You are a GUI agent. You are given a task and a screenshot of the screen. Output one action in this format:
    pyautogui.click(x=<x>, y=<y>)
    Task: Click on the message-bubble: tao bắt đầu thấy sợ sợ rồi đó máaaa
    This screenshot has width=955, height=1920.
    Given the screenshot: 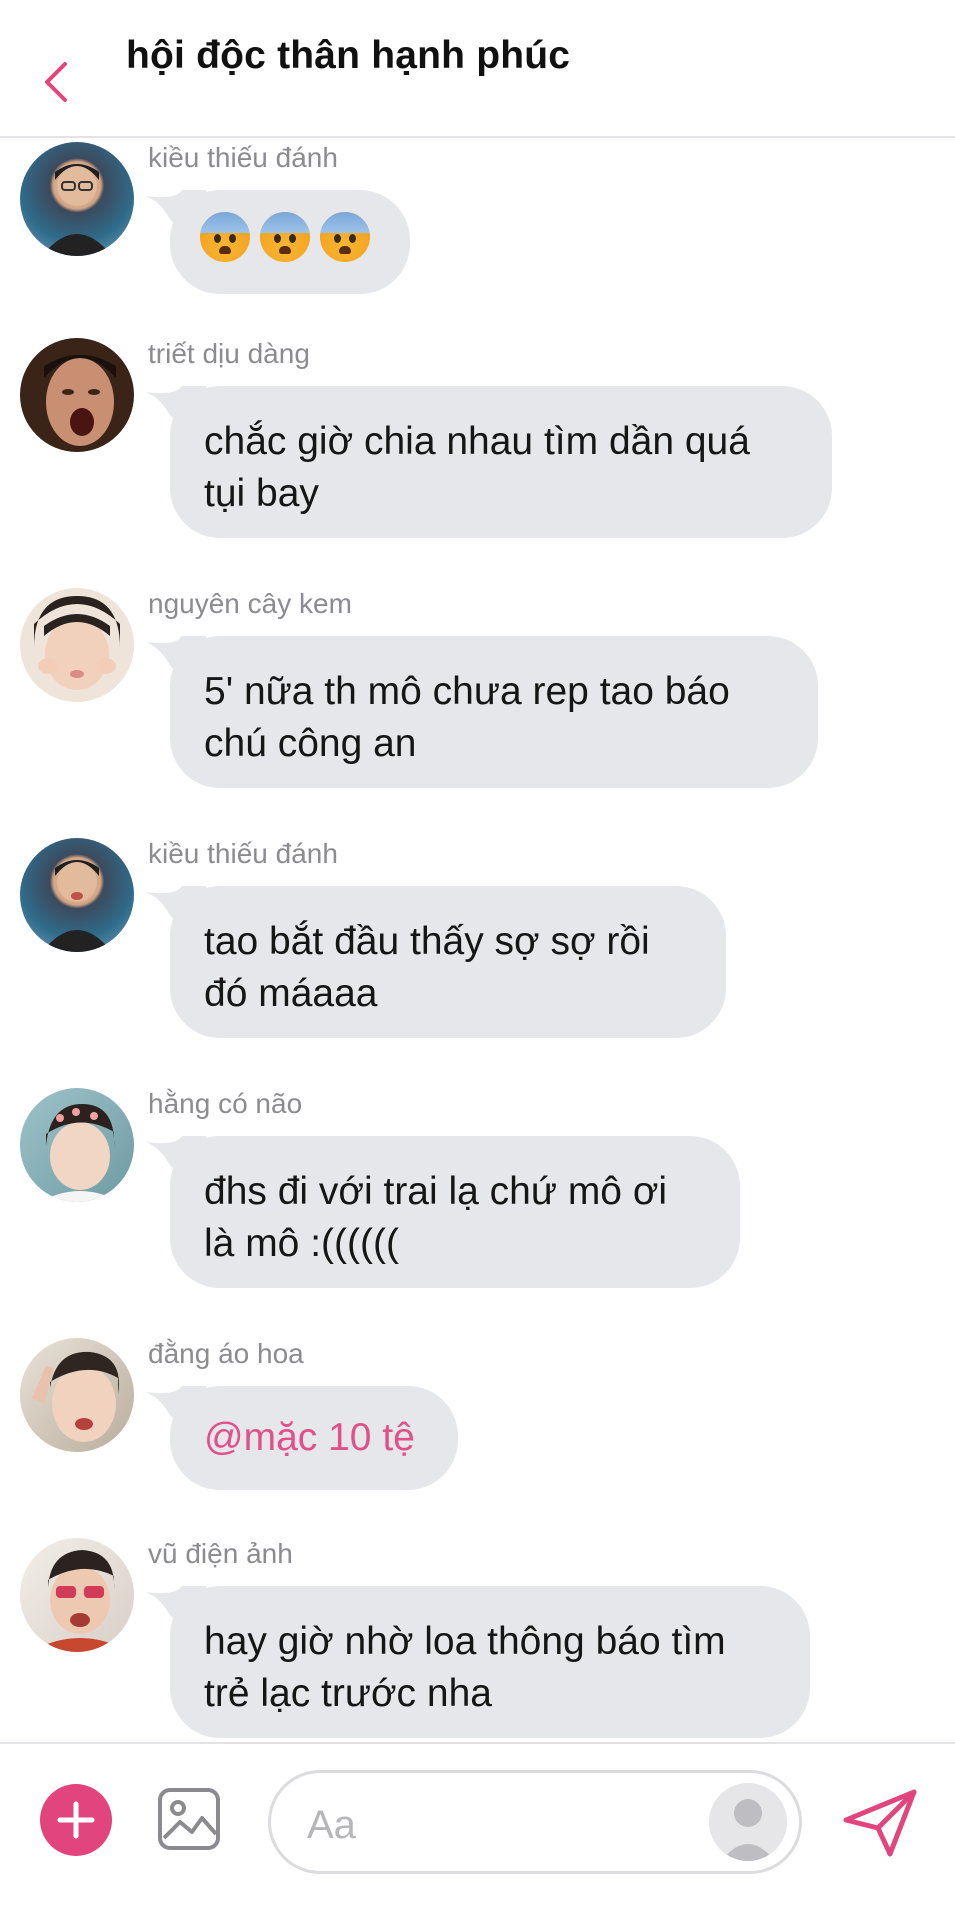 What is the action you would take?
    pyautogui.click(x=436, y=962)
    